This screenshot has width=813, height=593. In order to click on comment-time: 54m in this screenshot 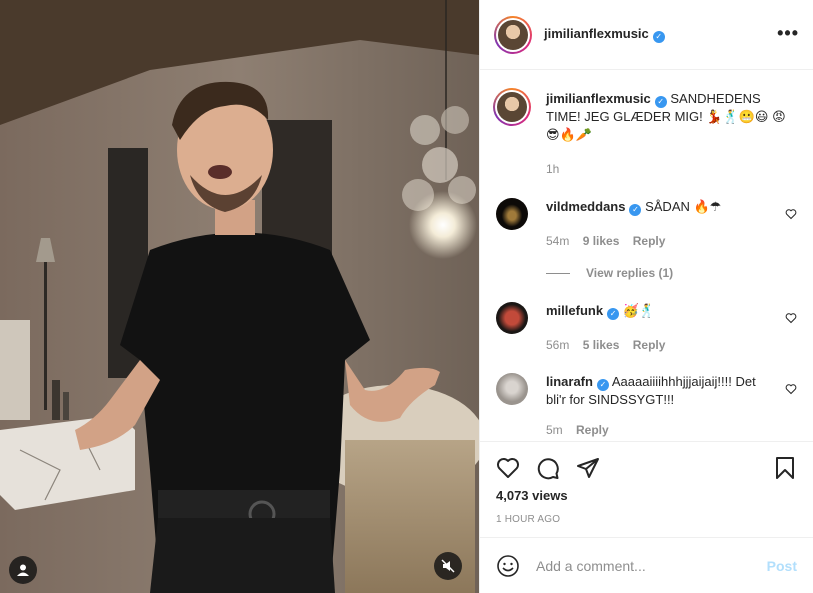, I will do `click(557, 241)`.